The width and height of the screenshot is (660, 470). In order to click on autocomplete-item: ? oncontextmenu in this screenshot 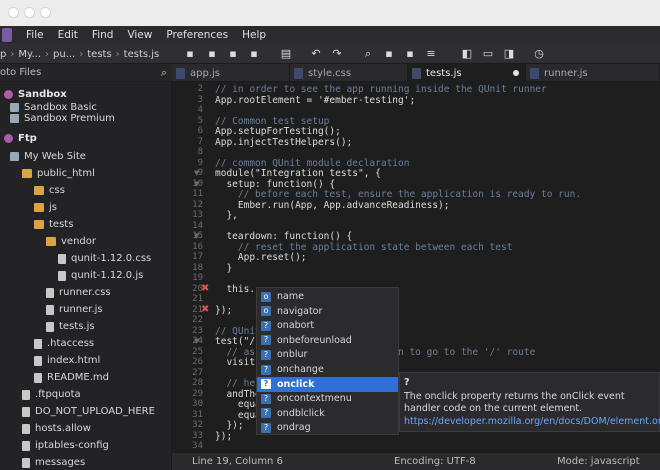, I will do `click(327, 398)`.